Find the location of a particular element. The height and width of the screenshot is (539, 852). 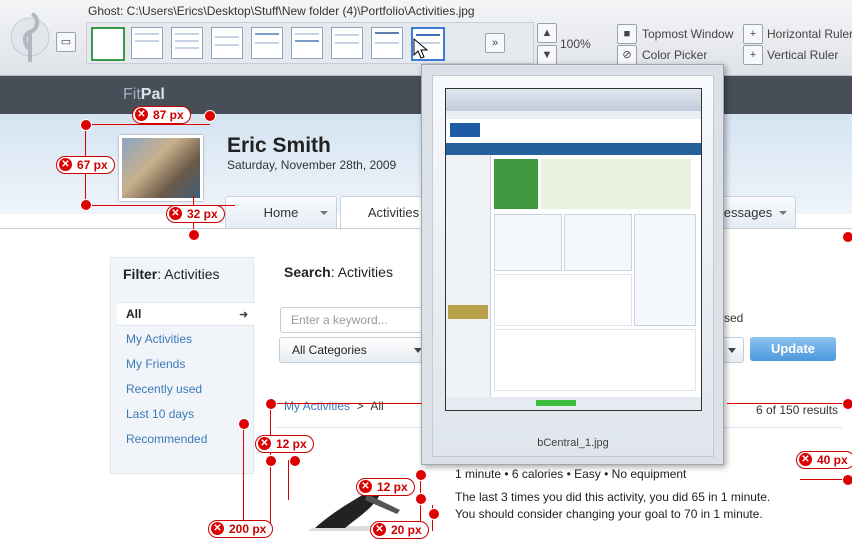

horizontal-ruler-label: Horizontal Ruler is located at coordinates (809, 34).